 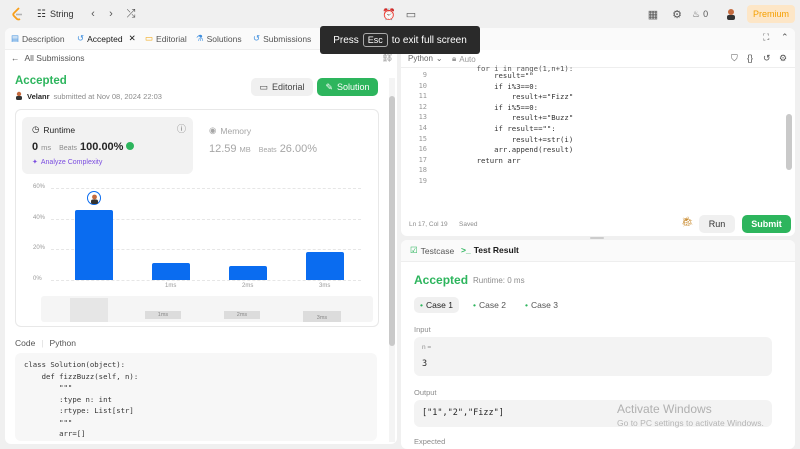 I want to click on settings-icon: ⚙, so click(x=783, y=58).